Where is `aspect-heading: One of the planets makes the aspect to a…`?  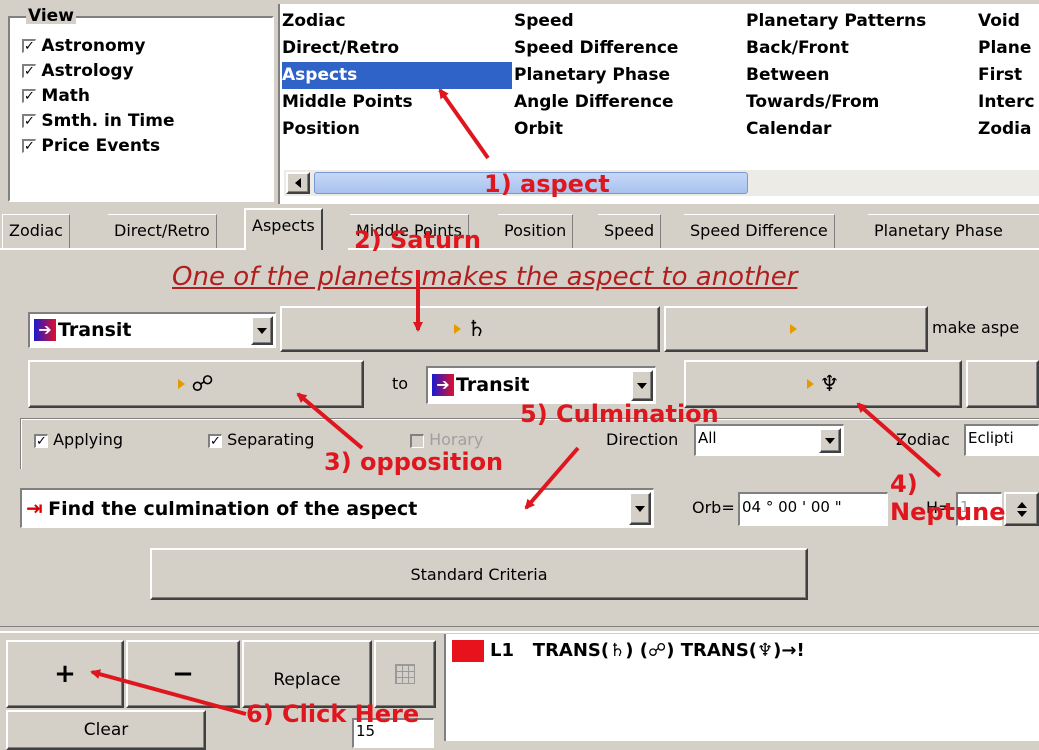
aspect-heading: One of the planets makes the aspect to a… is located at coordinates (485, 277).